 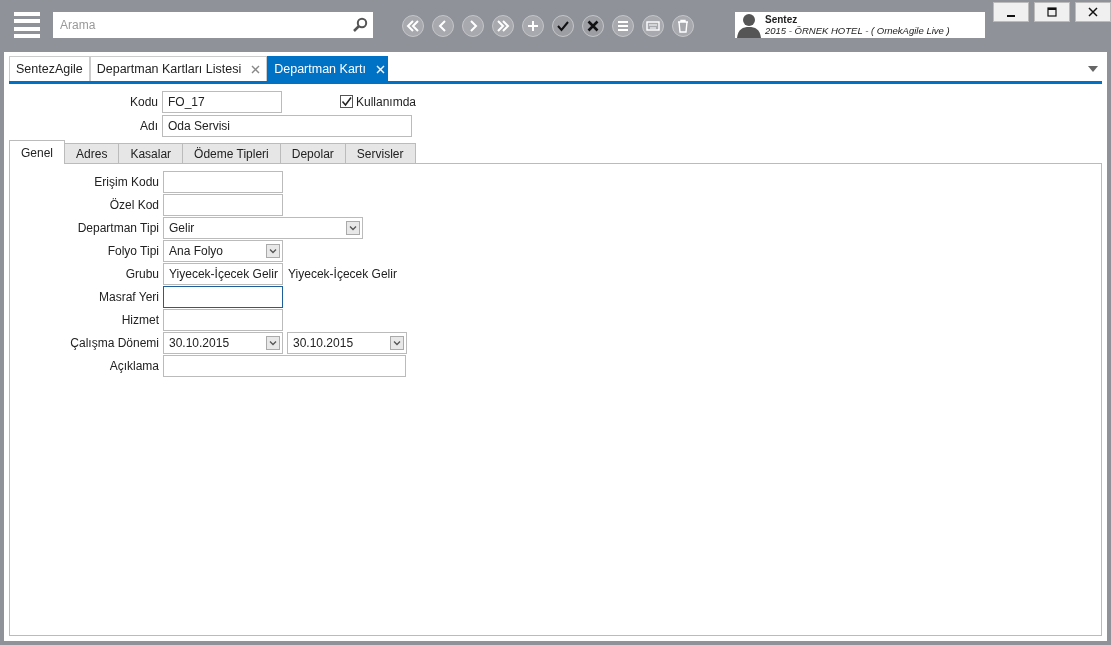 I want to click on hotel-info: 2015 - ÖRNEK HOTEL - ( OrnekAgile Live ), so click(x=857, y=30).